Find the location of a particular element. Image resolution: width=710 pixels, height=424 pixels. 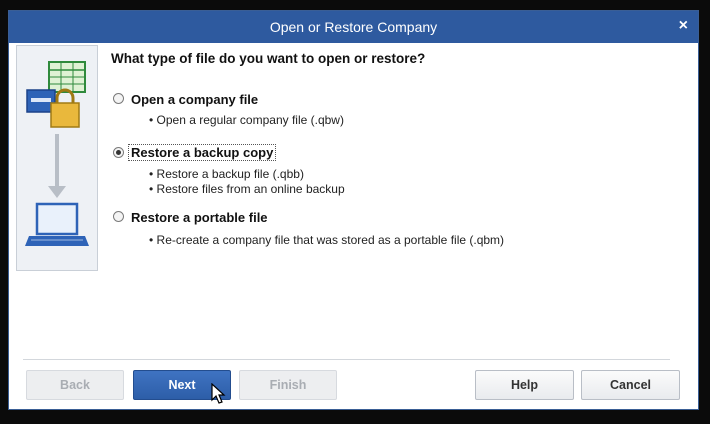

option-label: Open a company file is located at coordinates (194, 99).